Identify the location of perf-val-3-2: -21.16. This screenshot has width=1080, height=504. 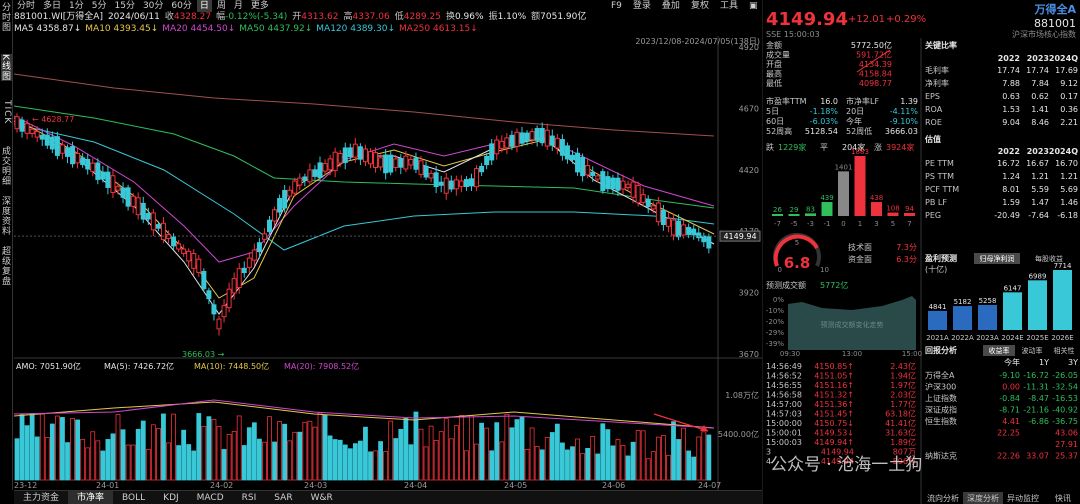
(1036, 410).